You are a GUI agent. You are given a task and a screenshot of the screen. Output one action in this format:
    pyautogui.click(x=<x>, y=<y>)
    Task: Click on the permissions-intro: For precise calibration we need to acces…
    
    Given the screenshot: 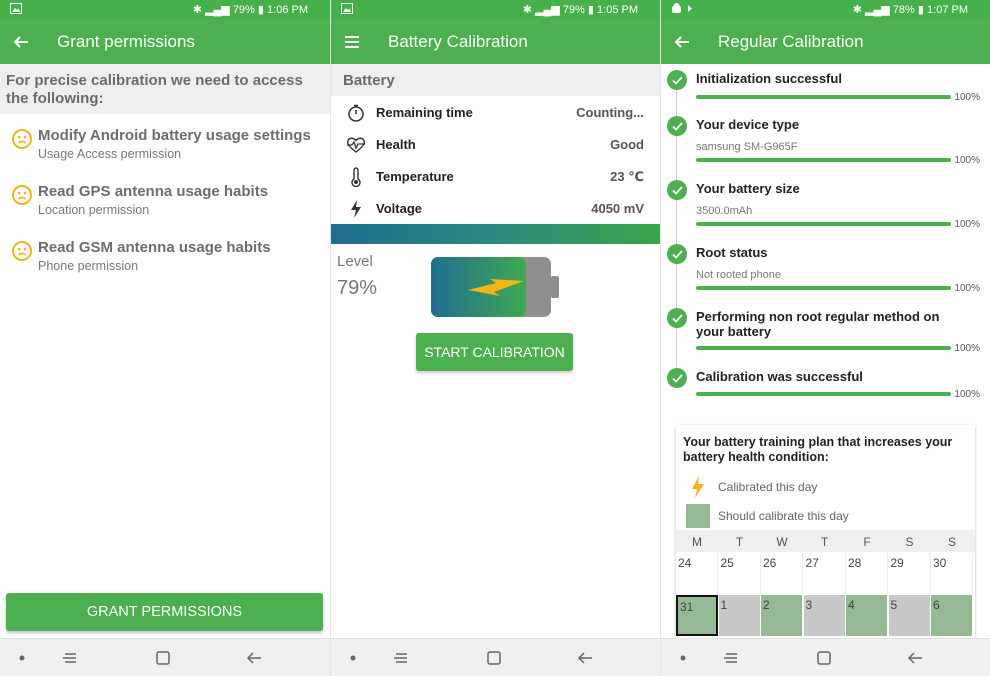 What is the action you would take?
    pyautogui.click(x=165, y=89)
    